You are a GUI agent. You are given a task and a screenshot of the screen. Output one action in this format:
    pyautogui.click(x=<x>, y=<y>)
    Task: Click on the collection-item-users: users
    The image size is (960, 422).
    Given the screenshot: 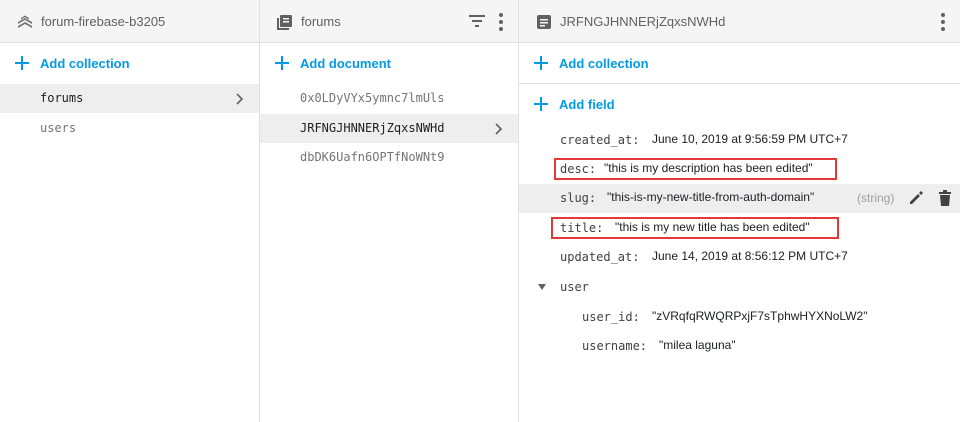 What is the action you would take?
    pyautogui.click(x=129, y=128)
    